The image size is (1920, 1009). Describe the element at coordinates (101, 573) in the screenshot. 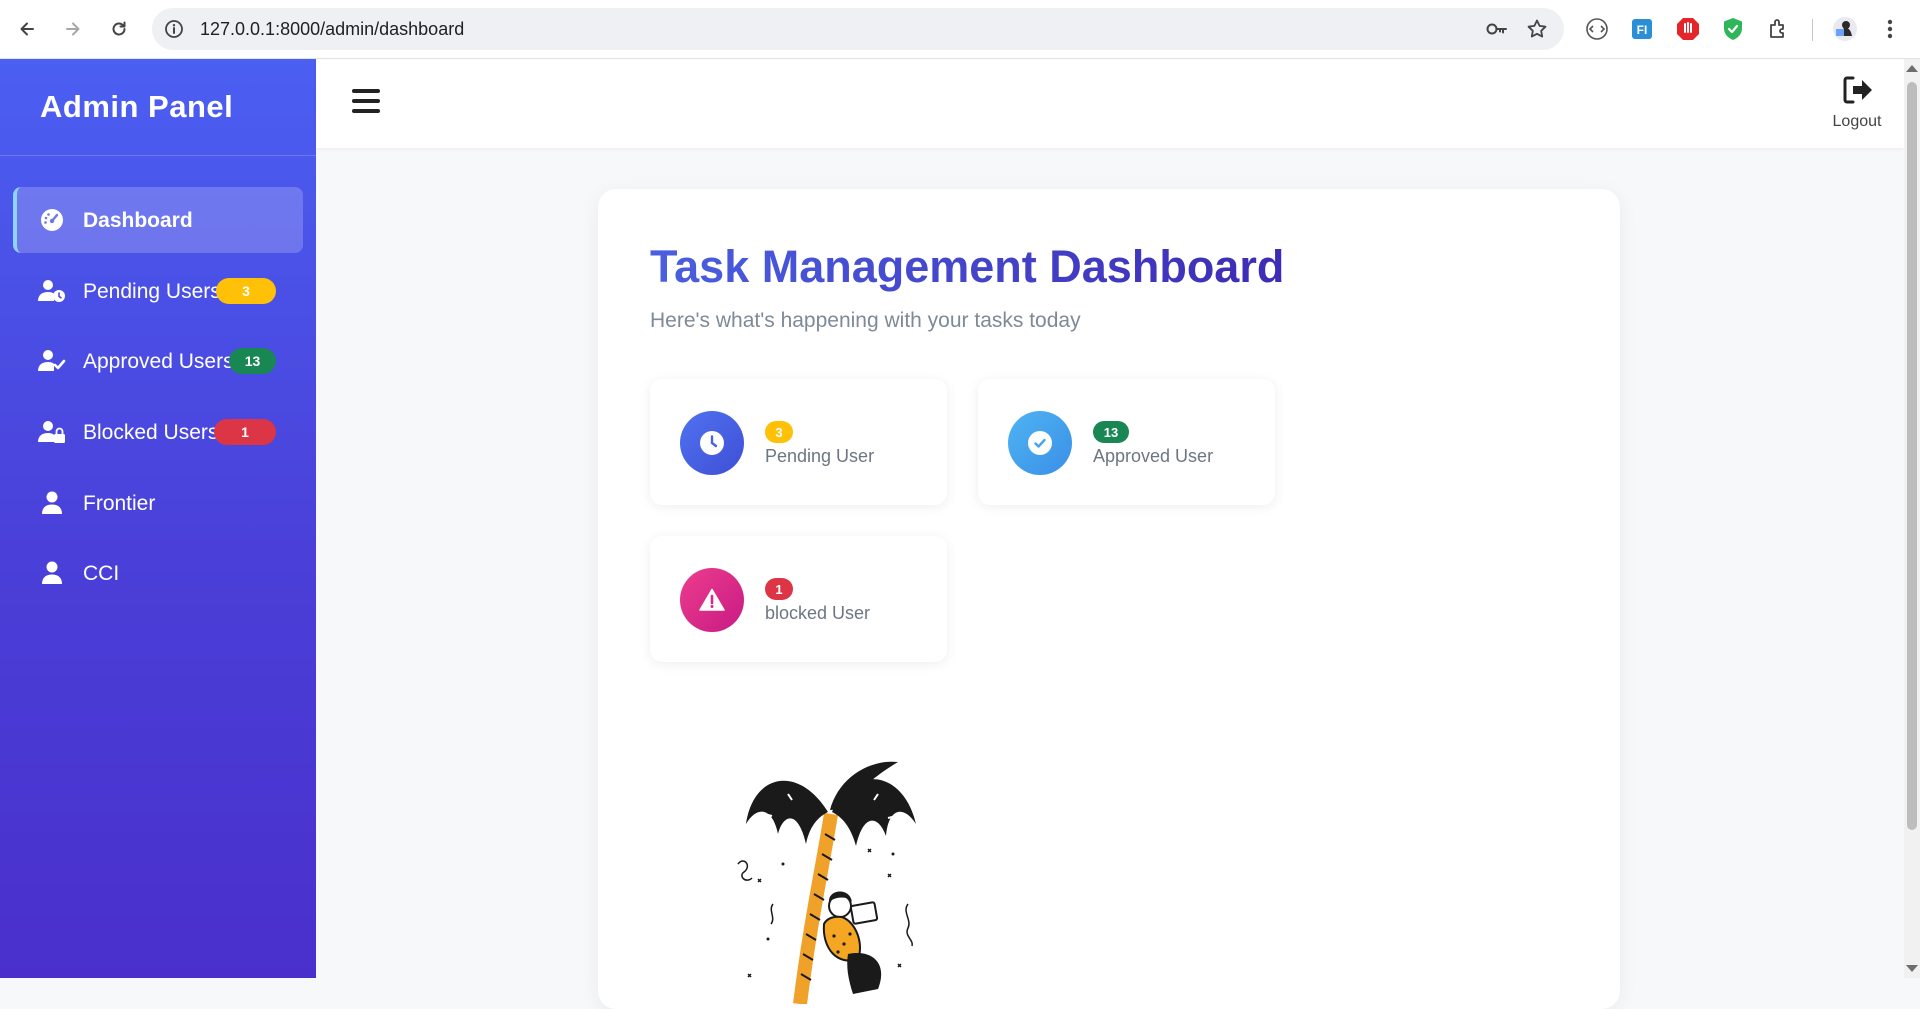

I see `sidebar-item-label: CCI` at that location.